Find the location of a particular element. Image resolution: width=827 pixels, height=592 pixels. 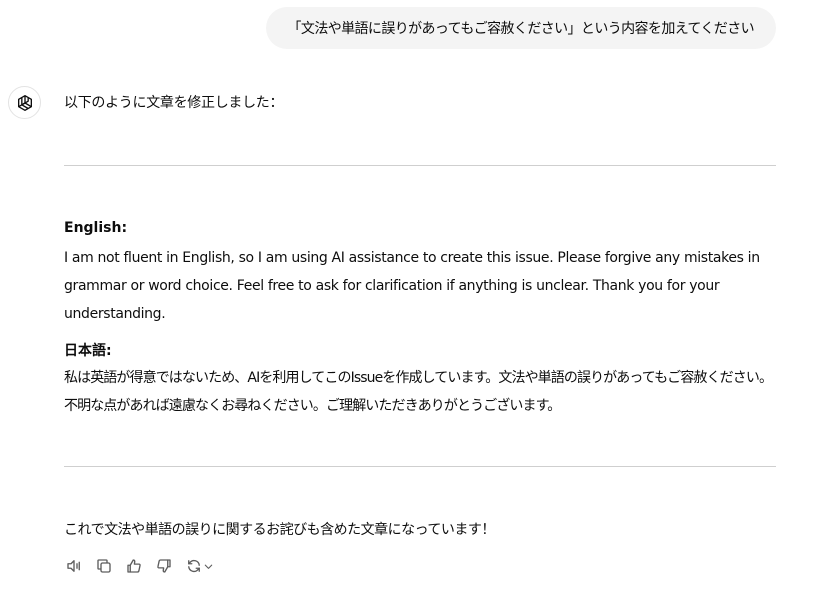

regenerate-button is located at coordinates (199, 566).